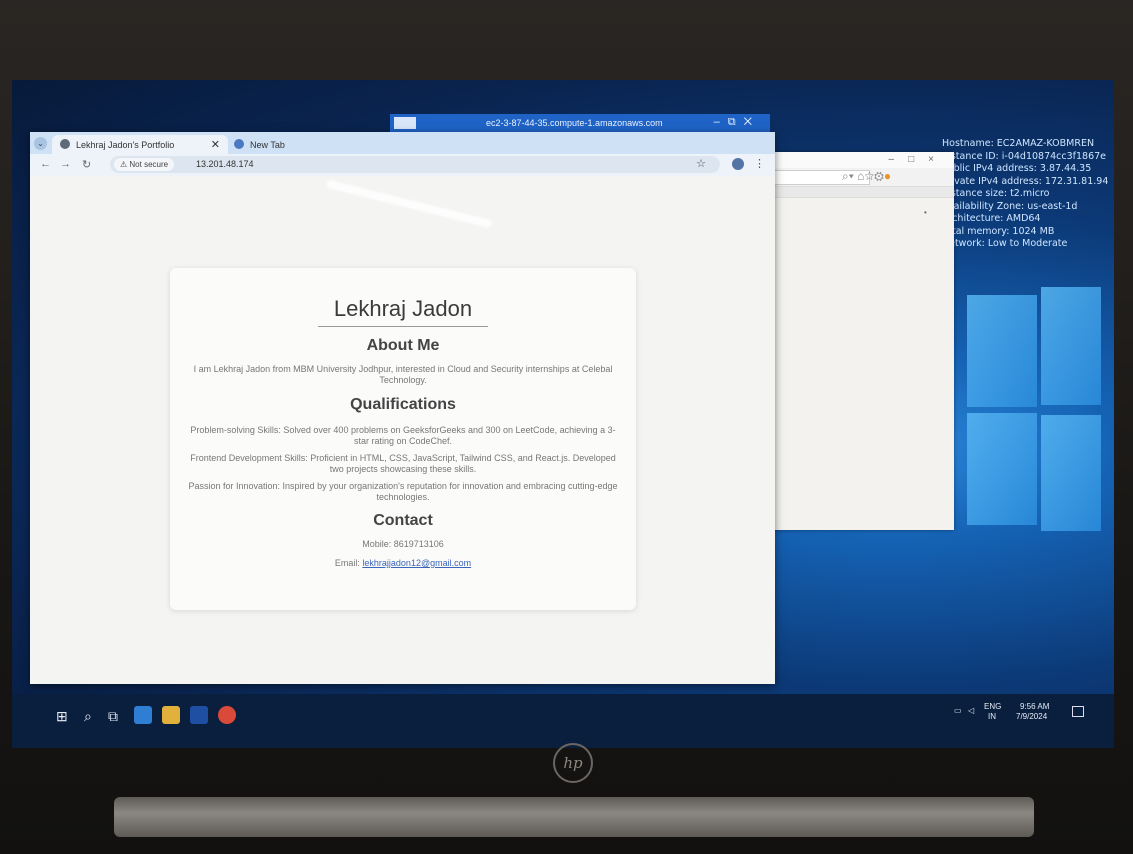 This screenshot has width=1133, height=854. I want to click on forward-arrow-icon: →, so click(65, 164).